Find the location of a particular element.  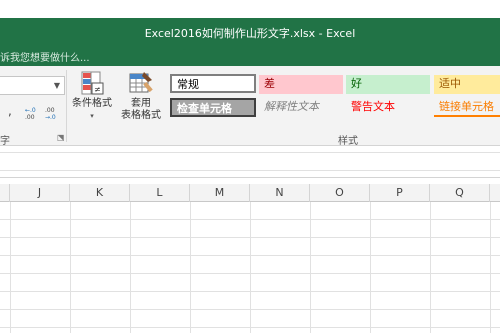

increase-decimal-button: ←.0 .00 is located at coordinates (33, 114).